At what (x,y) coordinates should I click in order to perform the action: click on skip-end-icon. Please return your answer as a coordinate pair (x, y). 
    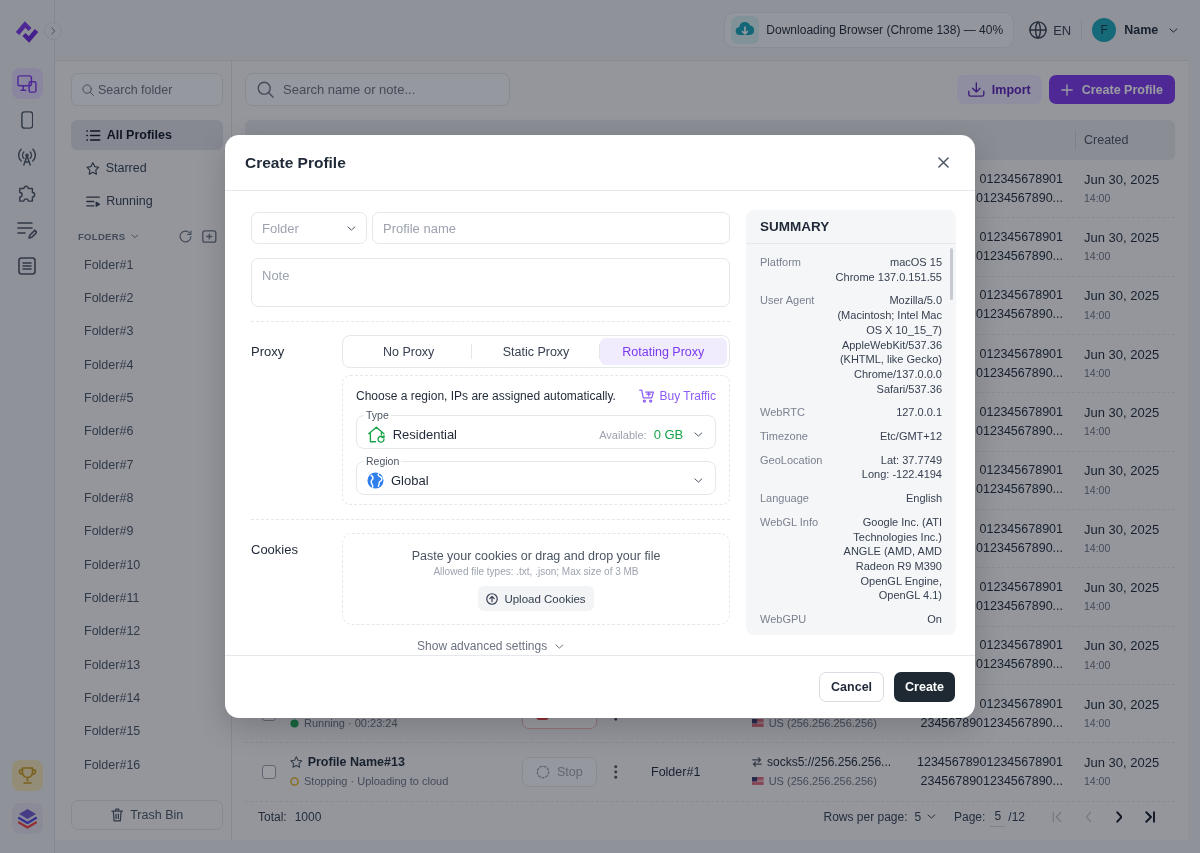
    Looking at the image, I should click on (1150, 816).